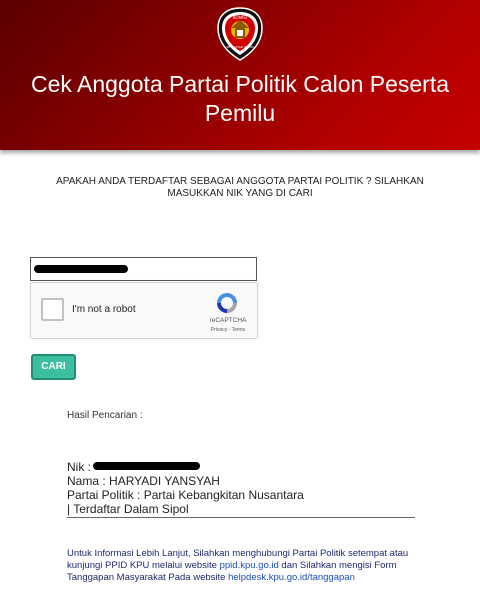 The height and width of the screenshot is (612, 480). What do you see at coordinates (219, 330) in the screenshot?
I see `recaptcha-privacy-link: Privacy` at bounding box center [219, 330].